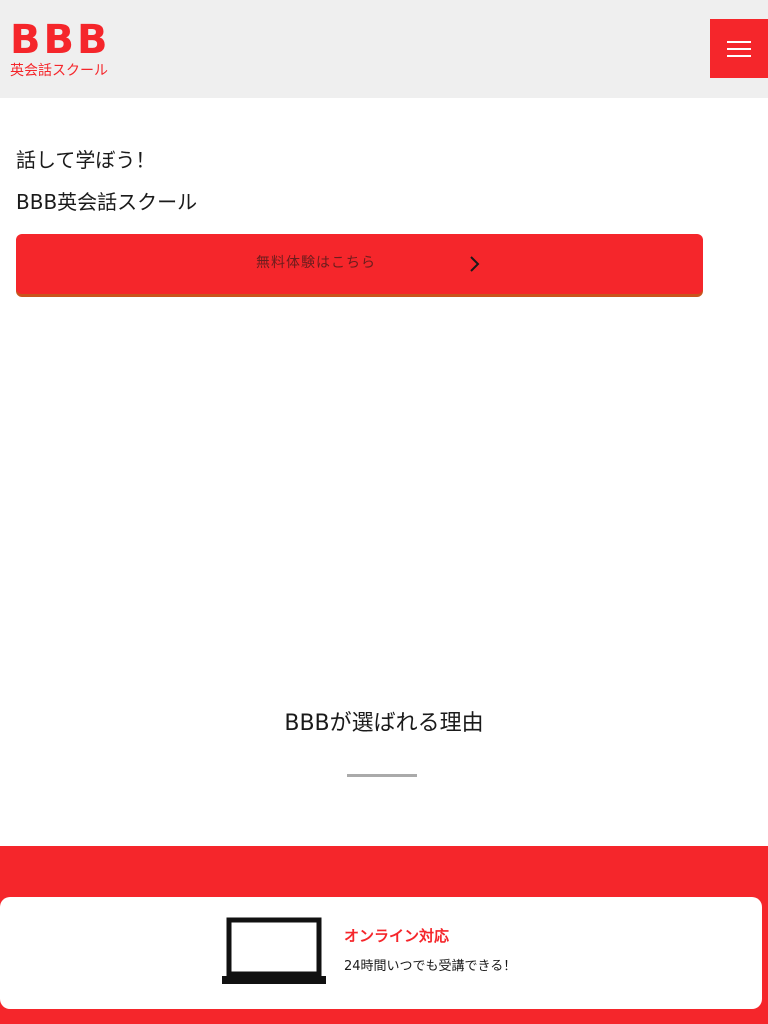 This screenshot has width=768, height=1024. I want to click on logo-mark: BBB, so click(60, 40).